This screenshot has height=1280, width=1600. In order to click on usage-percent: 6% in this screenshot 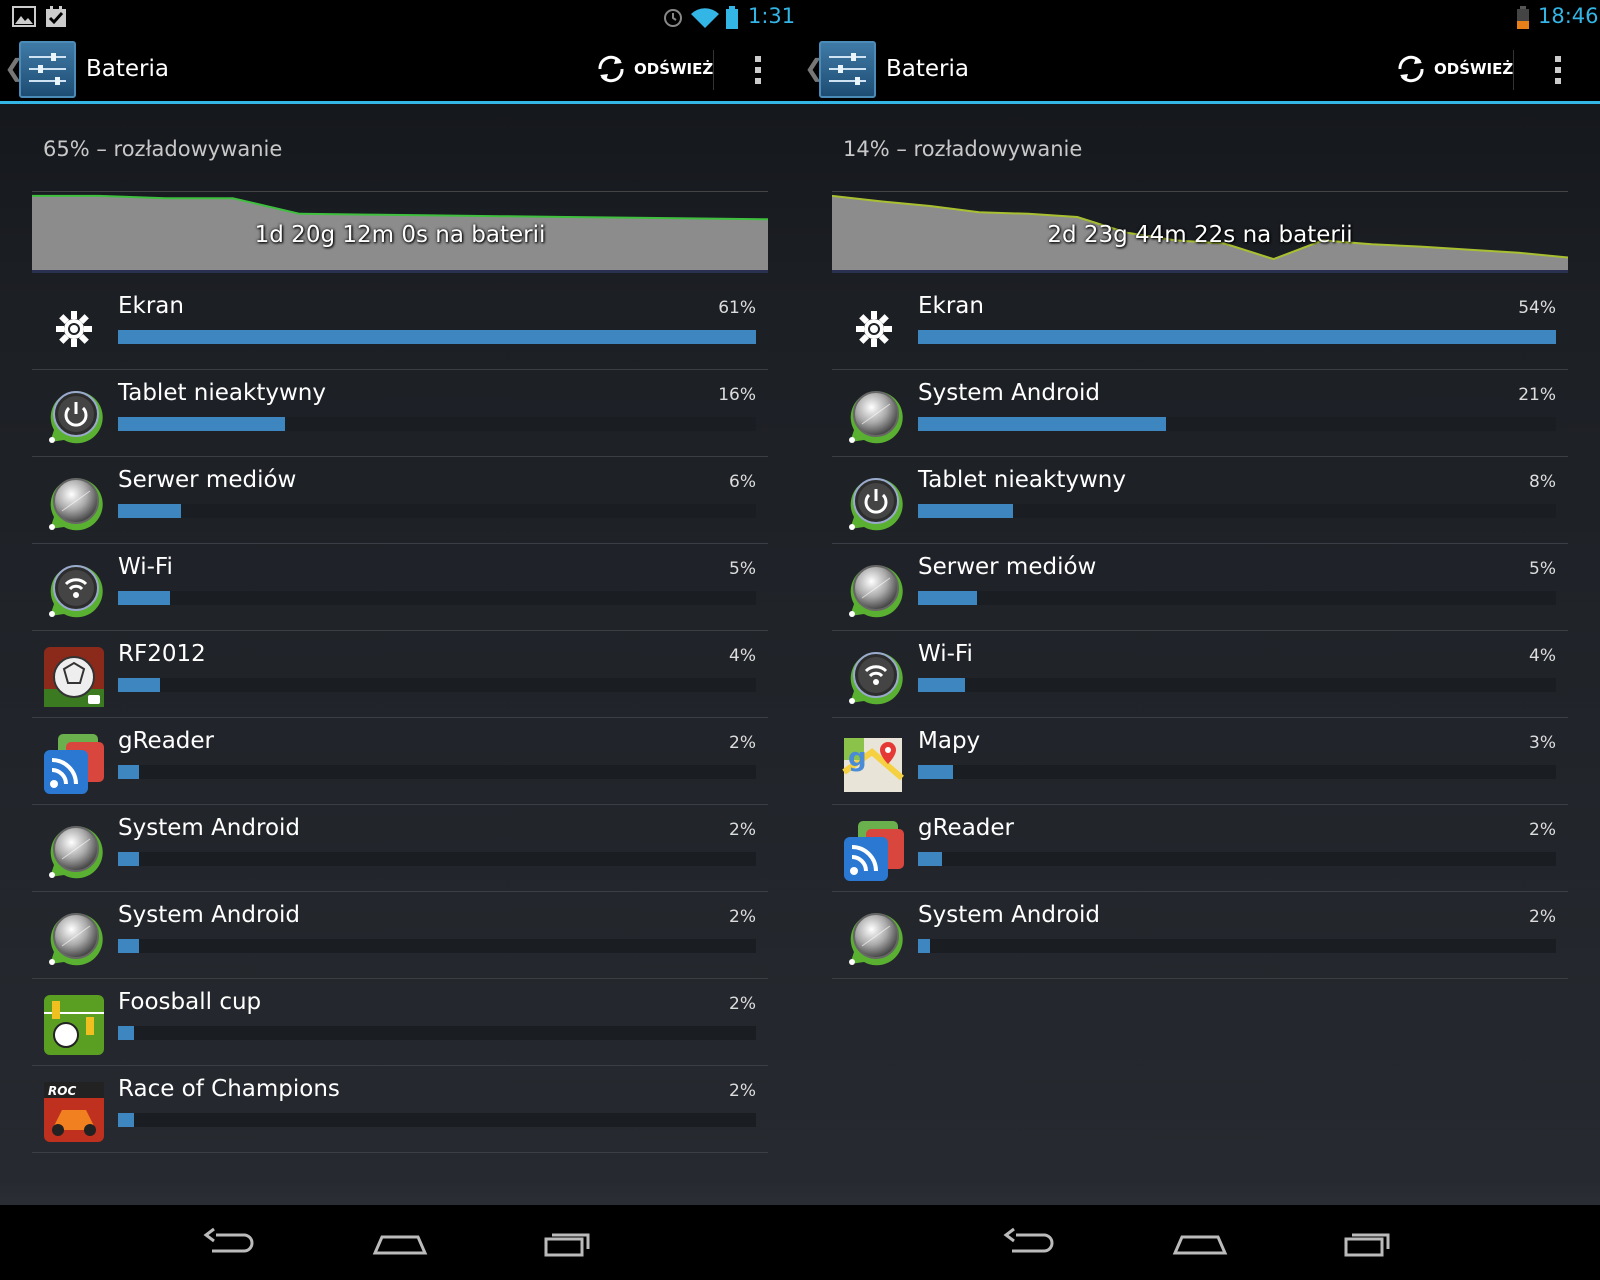, I will do `click(742, 482)`.